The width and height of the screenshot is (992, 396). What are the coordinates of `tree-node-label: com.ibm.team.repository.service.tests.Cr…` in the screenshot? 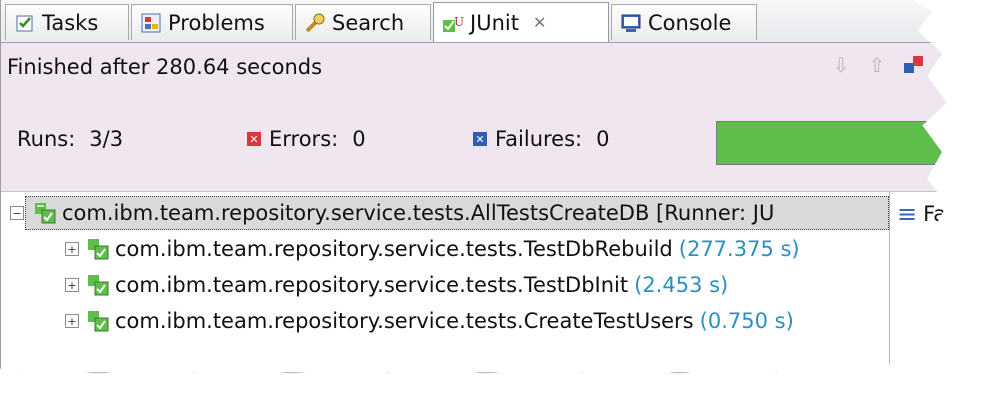 It's located at (404, 321).